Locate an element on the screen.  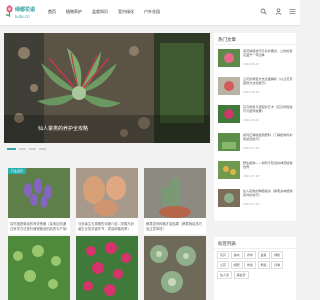
tag-link: 繁殖 is located at coordinates (263, 265).